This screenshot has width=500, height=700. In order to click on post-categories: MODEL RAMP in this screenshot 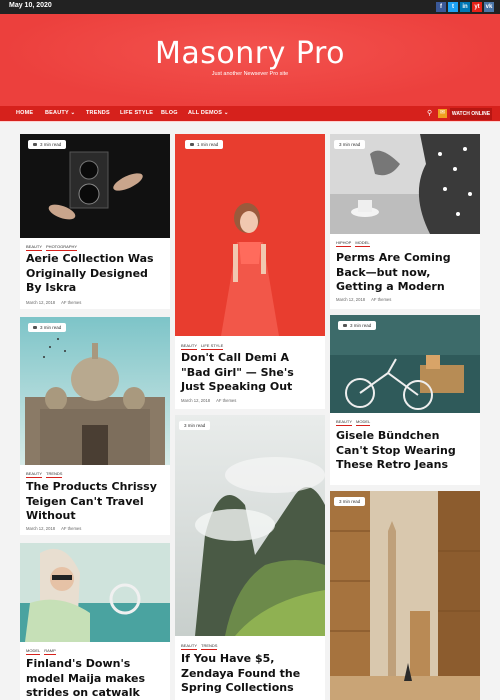, I will do `click(41, 651)`.